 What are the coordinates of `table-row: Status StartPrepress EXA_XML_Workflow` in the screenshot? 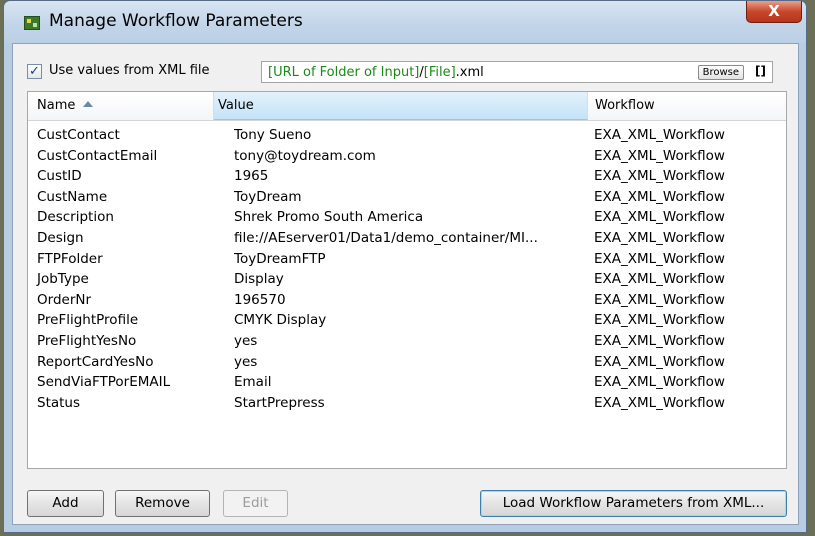 It's located at (407, 403).